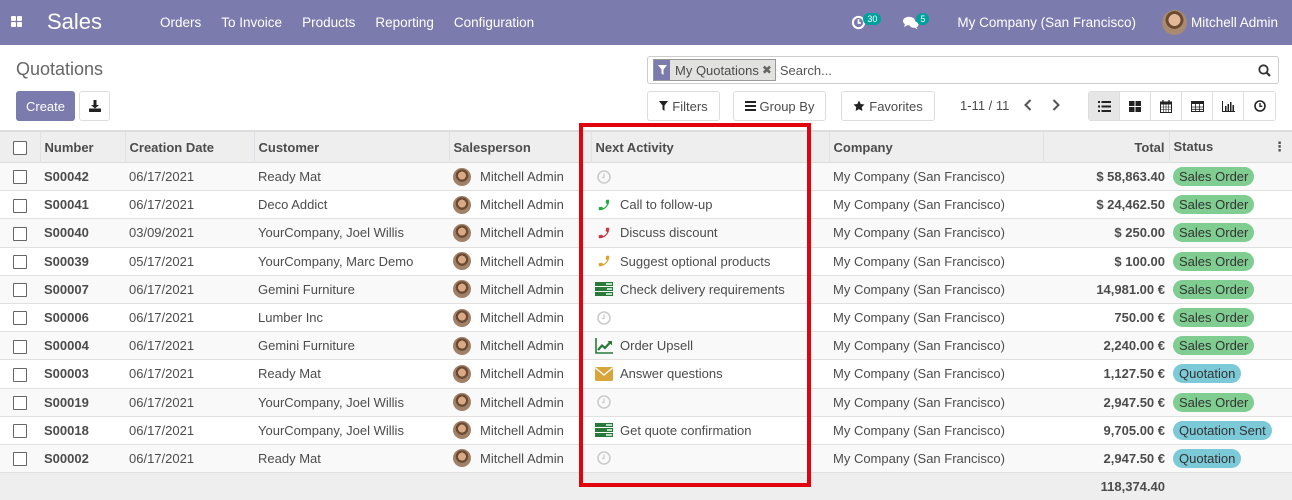  What do you see at coordinates (683, 106) in the screenshot?
I see `filters-button: Filters` at bounding box center [683, 106].